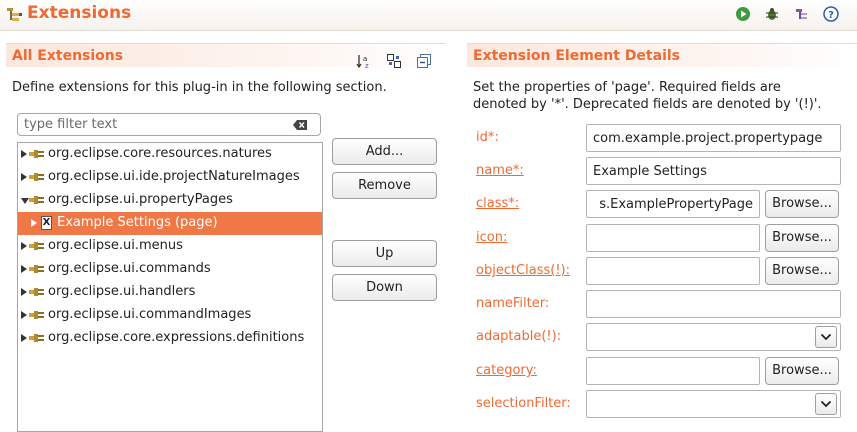  What do you see at coordinates (576, 56) in the screenshot?
I see `details-title: Extension Element Details` at bounding box center [576, 56].